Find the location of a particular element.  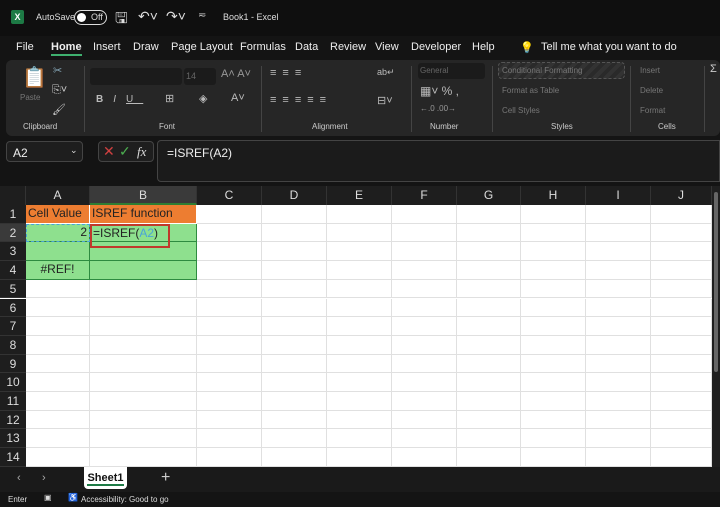

cell-D13 is located at coordinates (294, 439).